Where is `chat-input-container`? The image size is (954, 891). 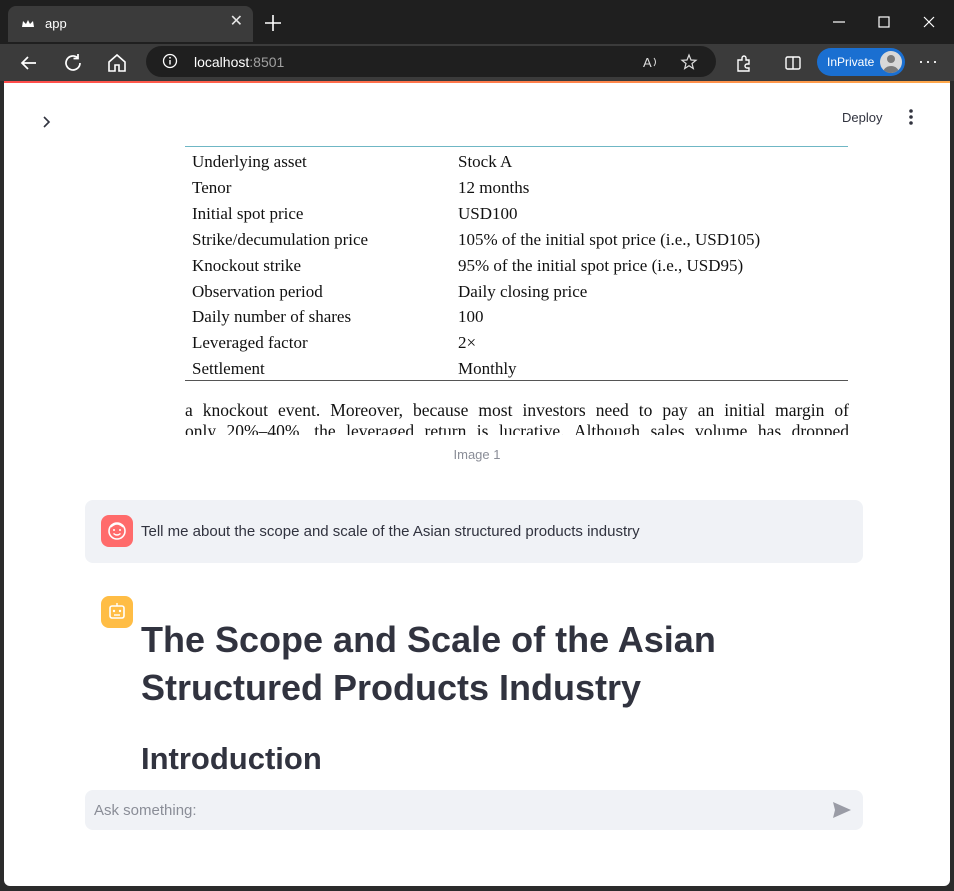 chat-input-container is located at coordinates (474, 810).